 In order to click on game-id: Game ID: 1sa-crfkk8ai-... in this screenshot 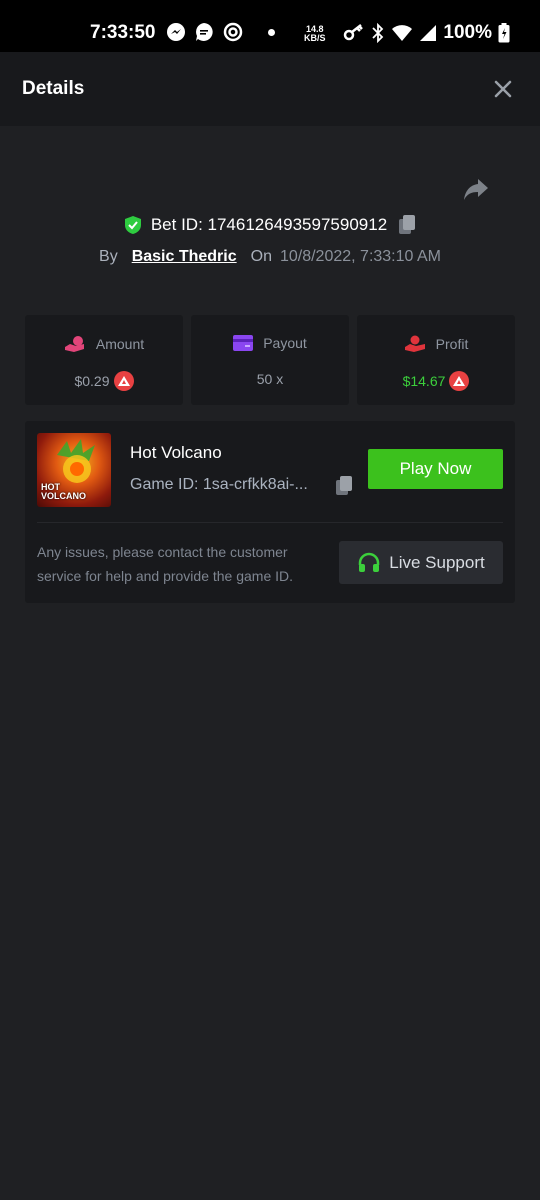, I will do `click(219, 484)`.